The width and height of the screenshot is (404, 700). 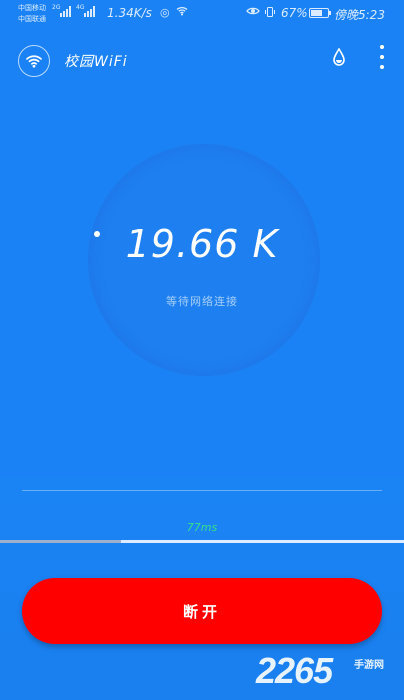 I want to click on watermark-brand: 2265, so click(x=294, y=670).